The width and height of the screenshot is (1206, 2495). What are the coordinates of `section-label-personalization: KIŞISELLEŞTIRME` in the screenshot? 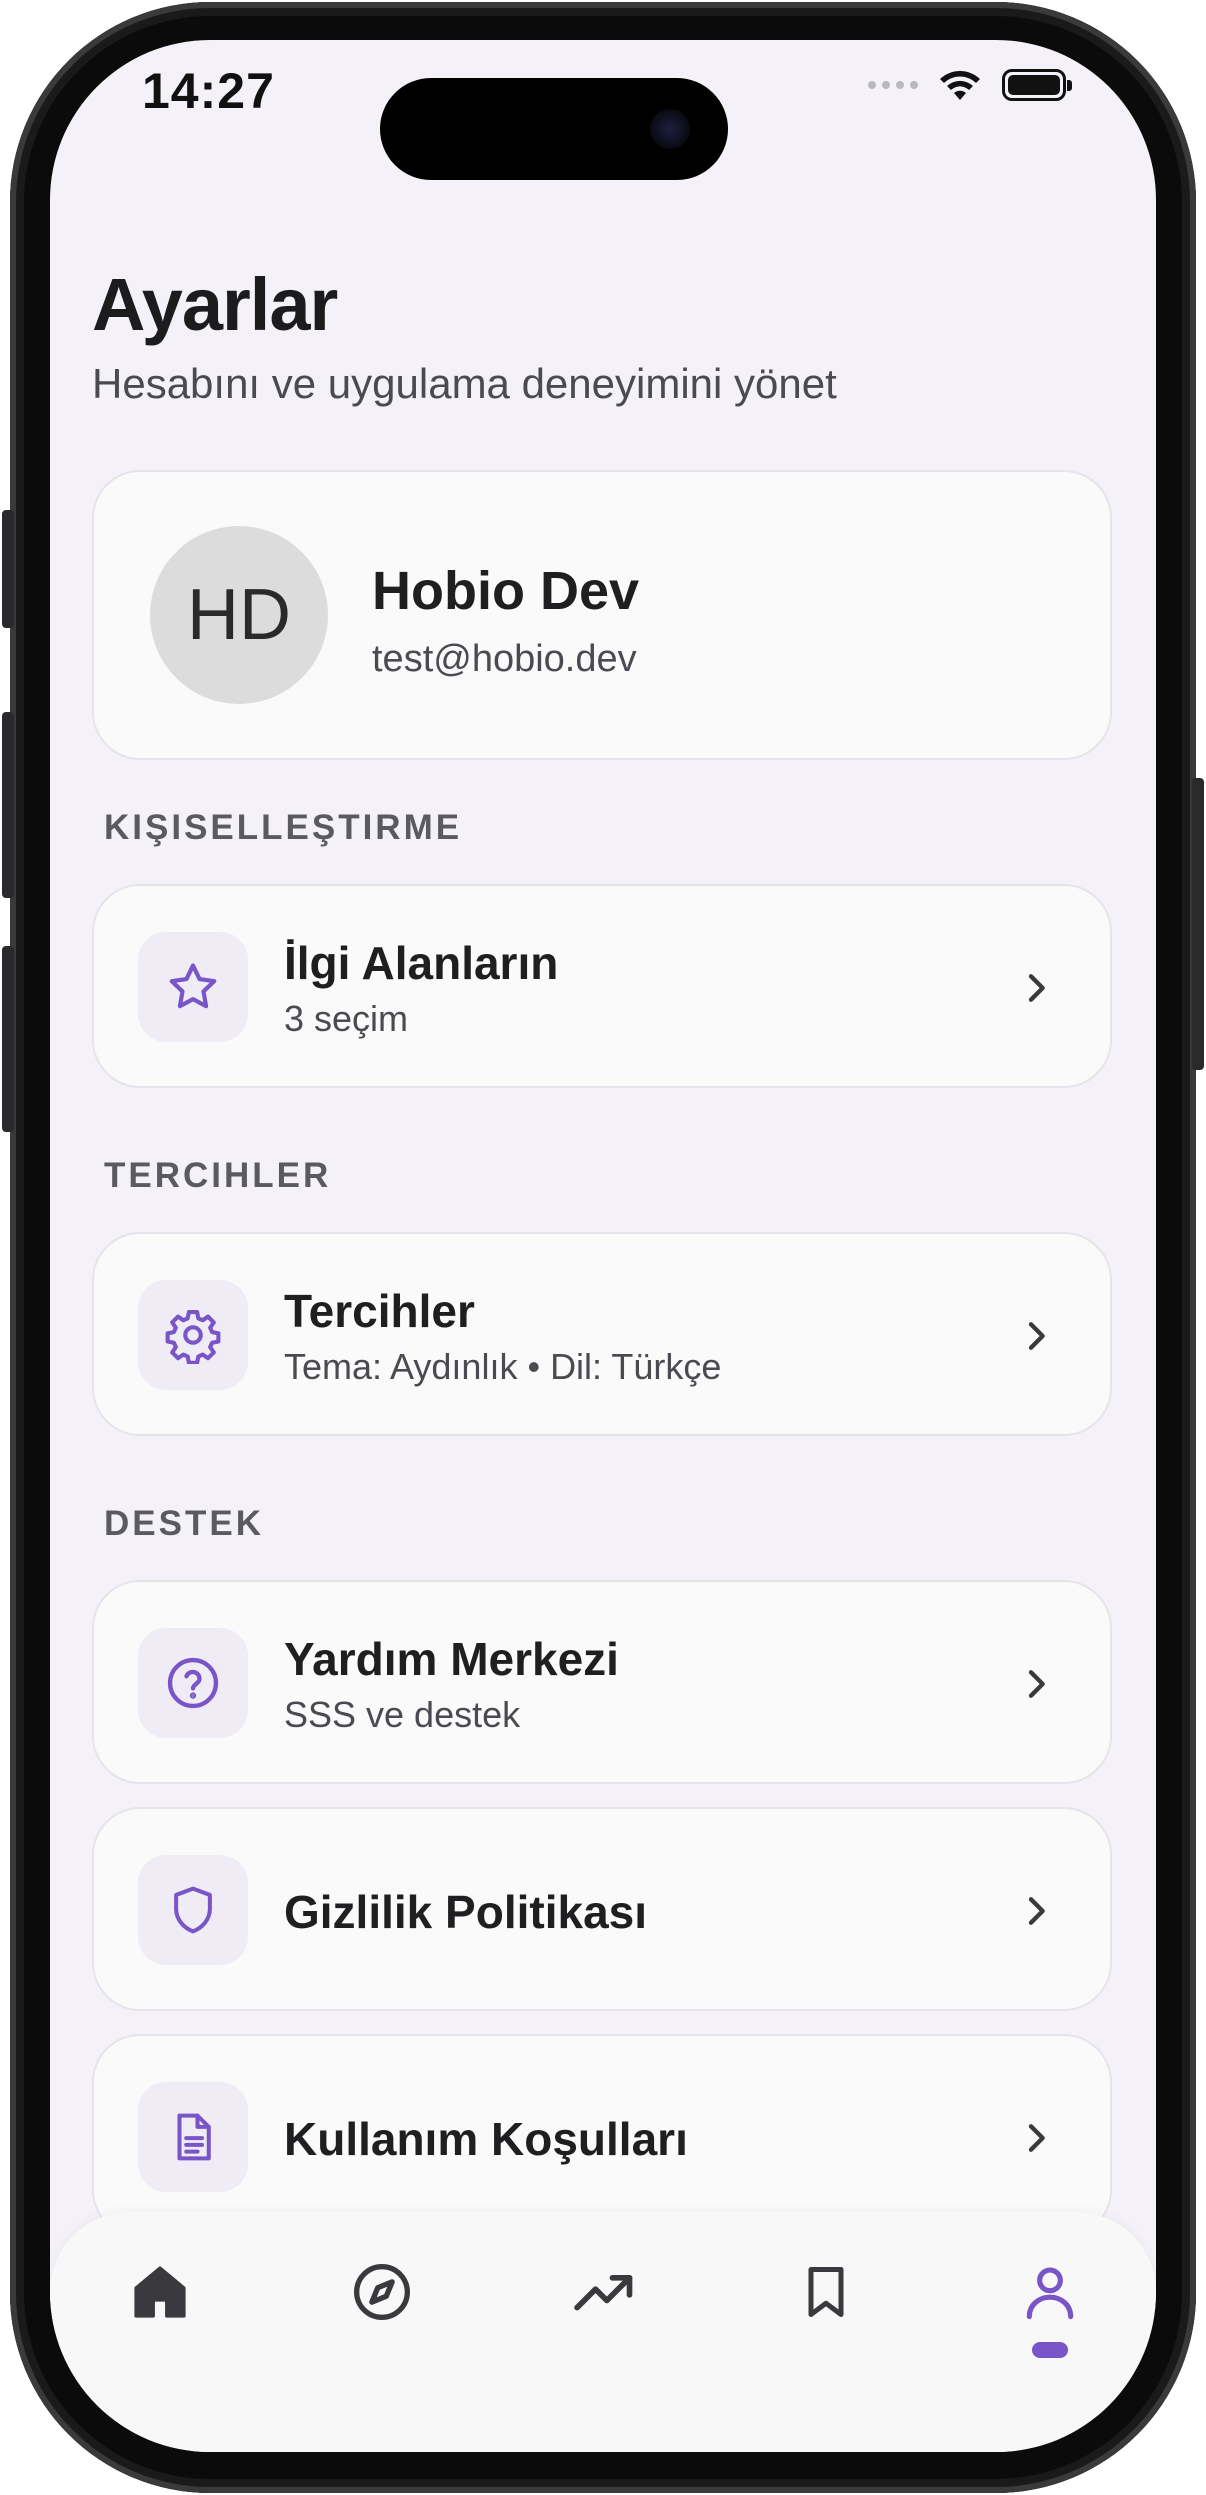 It's located at (283, 827).